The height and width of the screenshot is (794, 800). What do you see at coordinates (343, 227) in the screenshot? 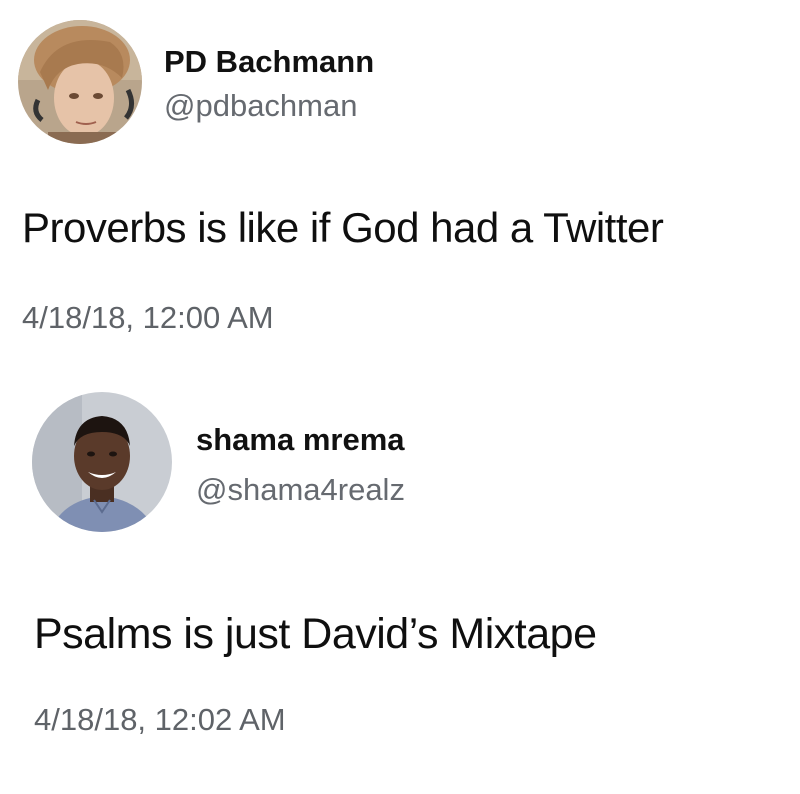
I see `tweet-text: Proverbs is like if God had a Twitter` at bounding box center [343, 227].